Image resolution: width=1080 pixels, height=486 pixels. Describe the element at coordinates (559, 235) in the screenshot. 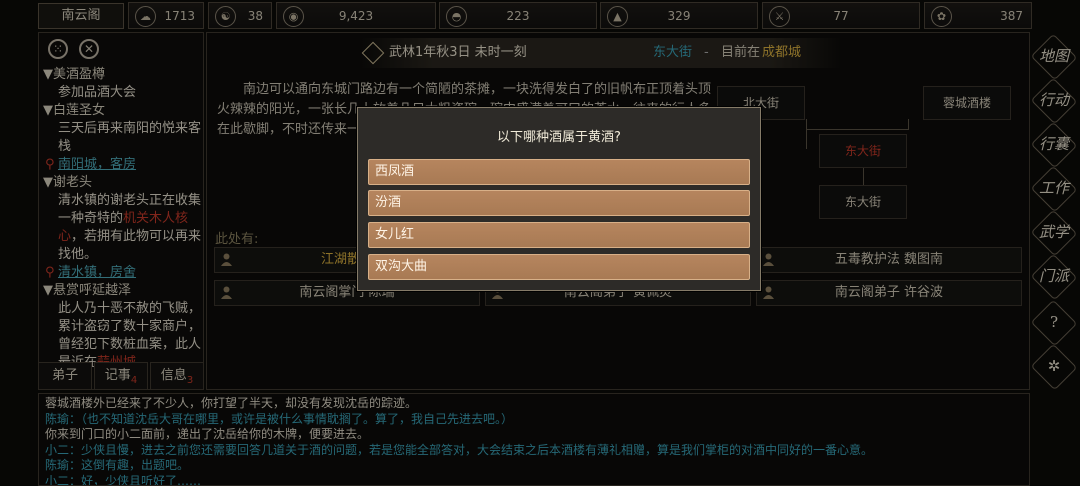

I see `answer-option: 女儿红` at that location.